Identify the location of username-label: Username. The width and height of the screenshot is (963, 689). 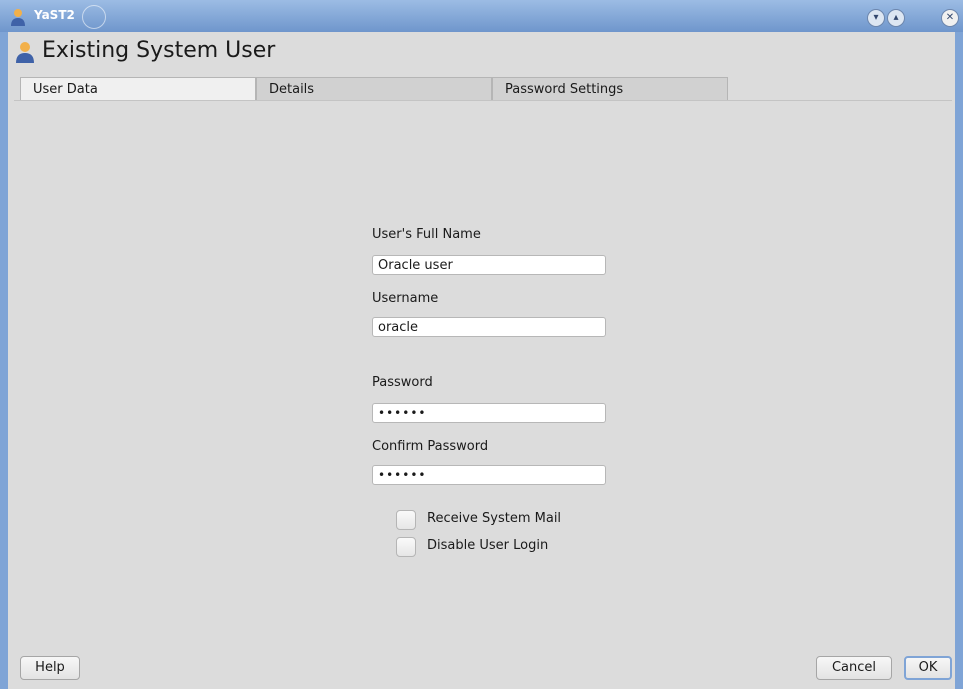
(405, 298).